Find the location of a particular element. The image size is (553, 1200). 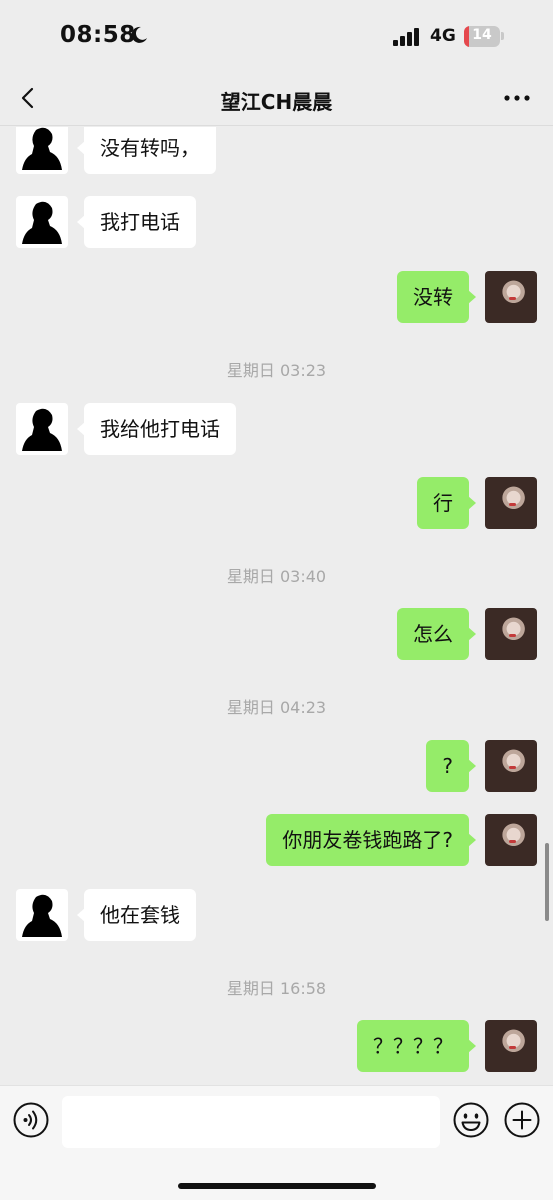

message-bubble: 你朋友卷钱跑路了? is located at coordinates (371, 840).